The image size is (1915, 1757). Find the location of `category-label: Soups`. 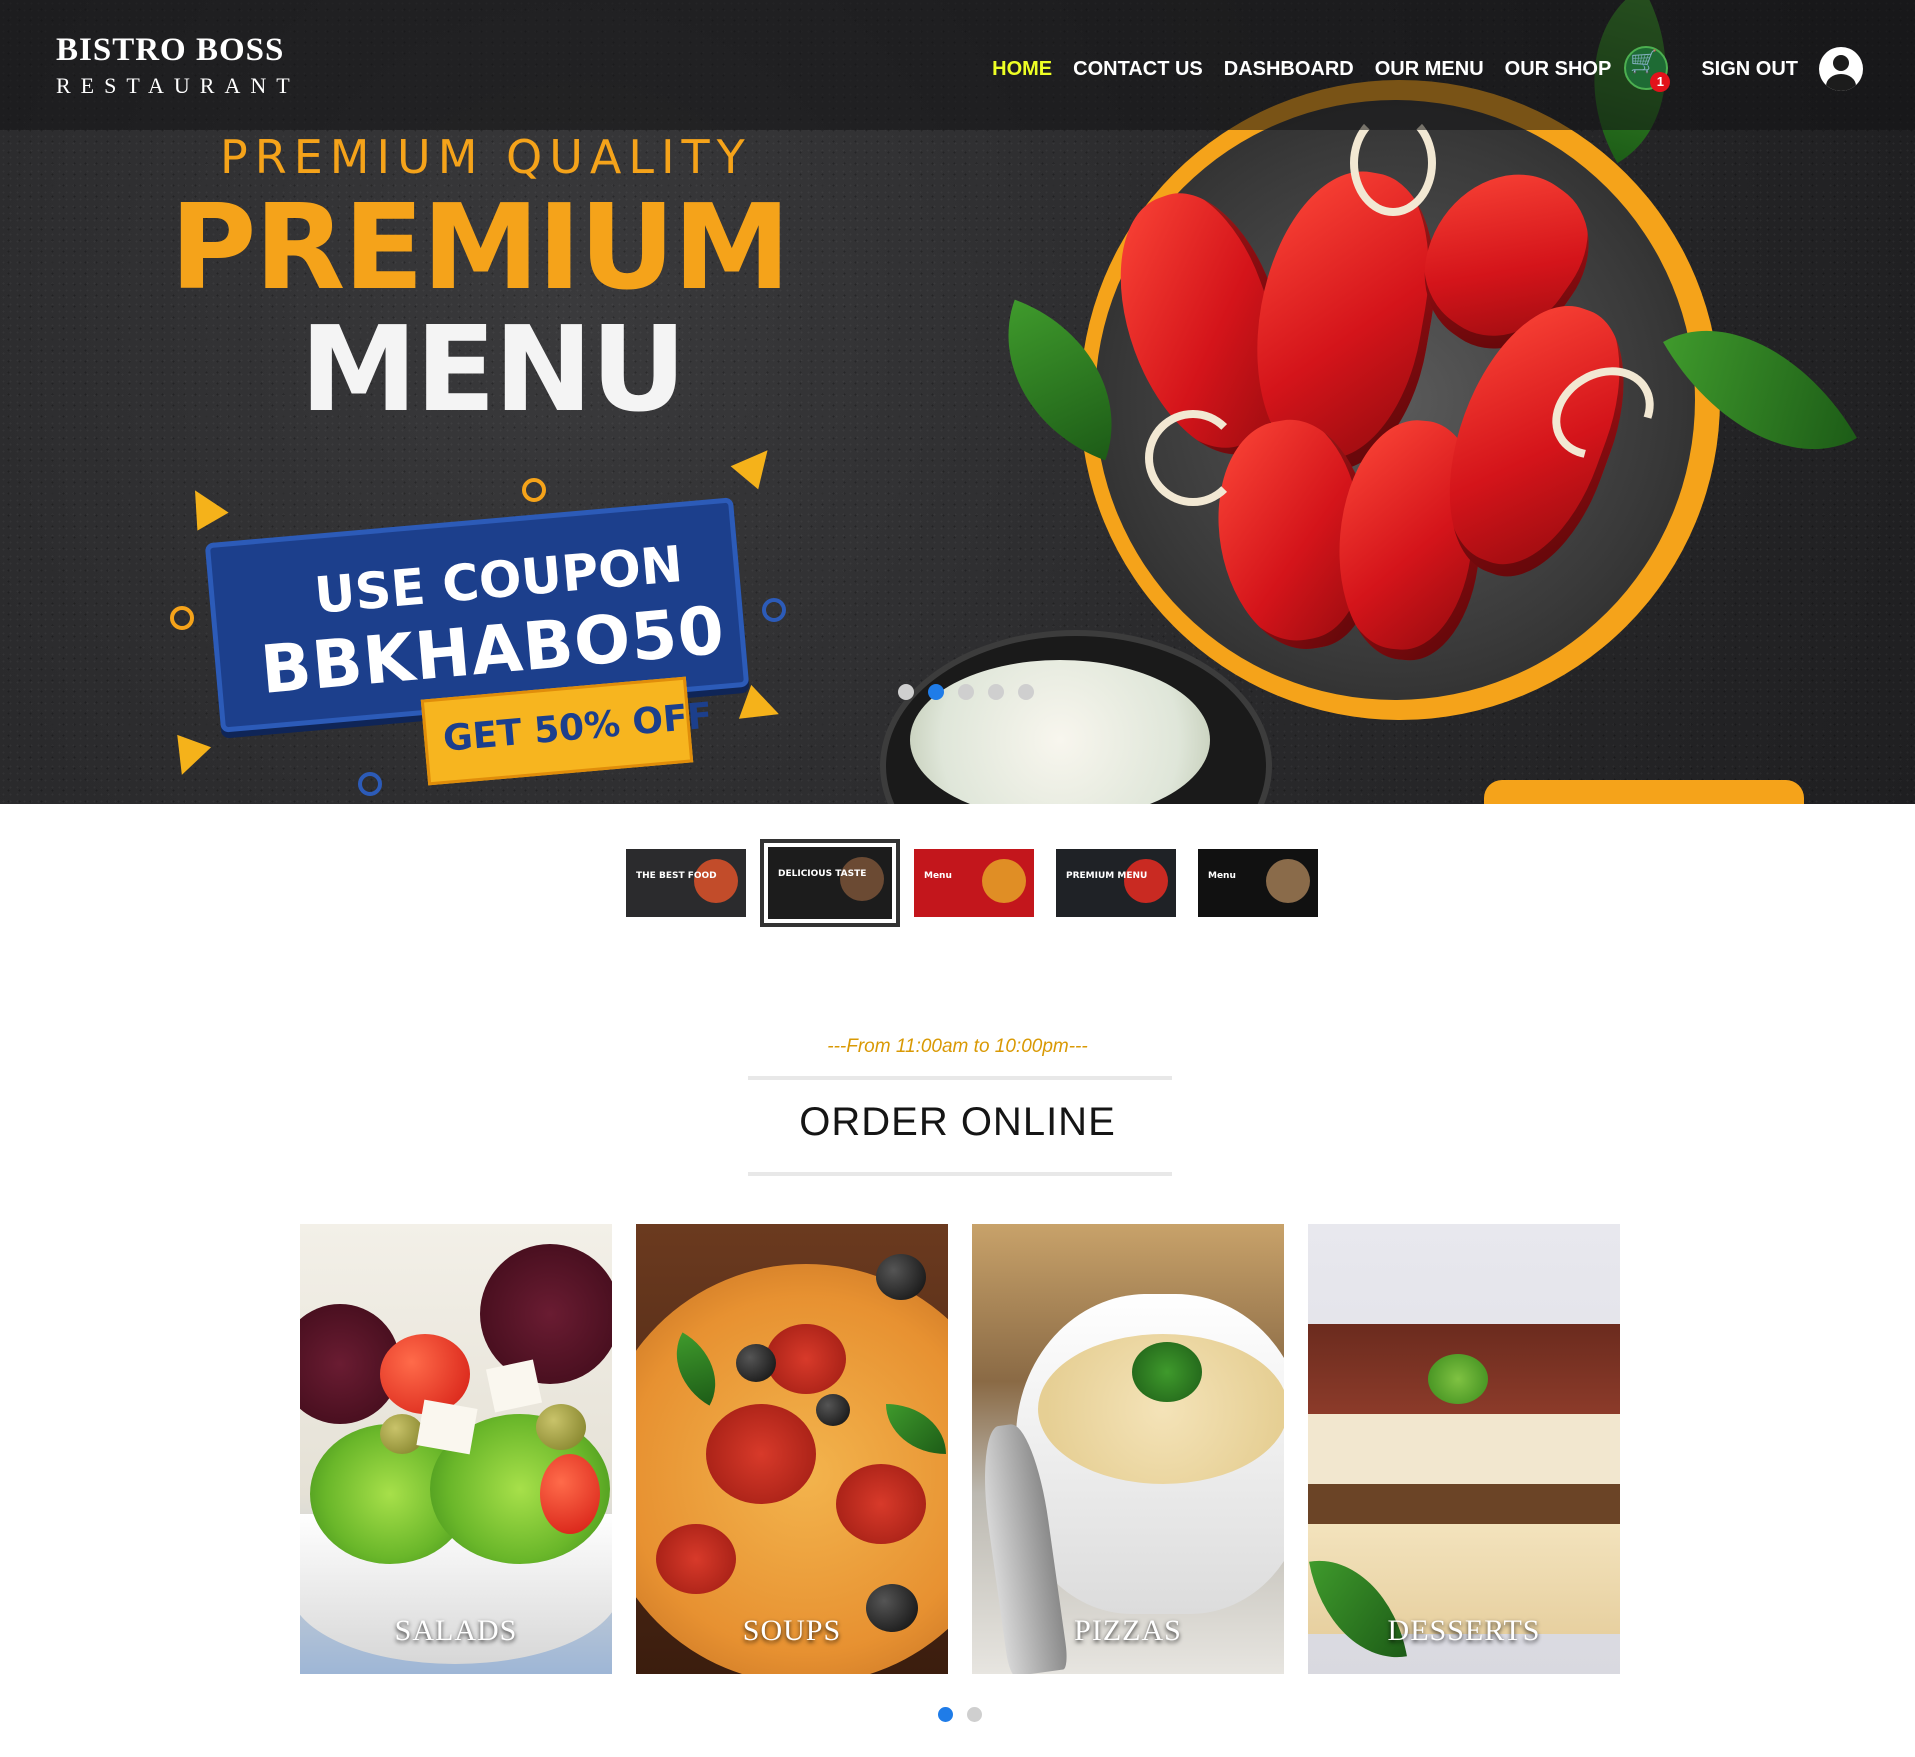

category-label: Soups is located at coordinates (792, 1630).